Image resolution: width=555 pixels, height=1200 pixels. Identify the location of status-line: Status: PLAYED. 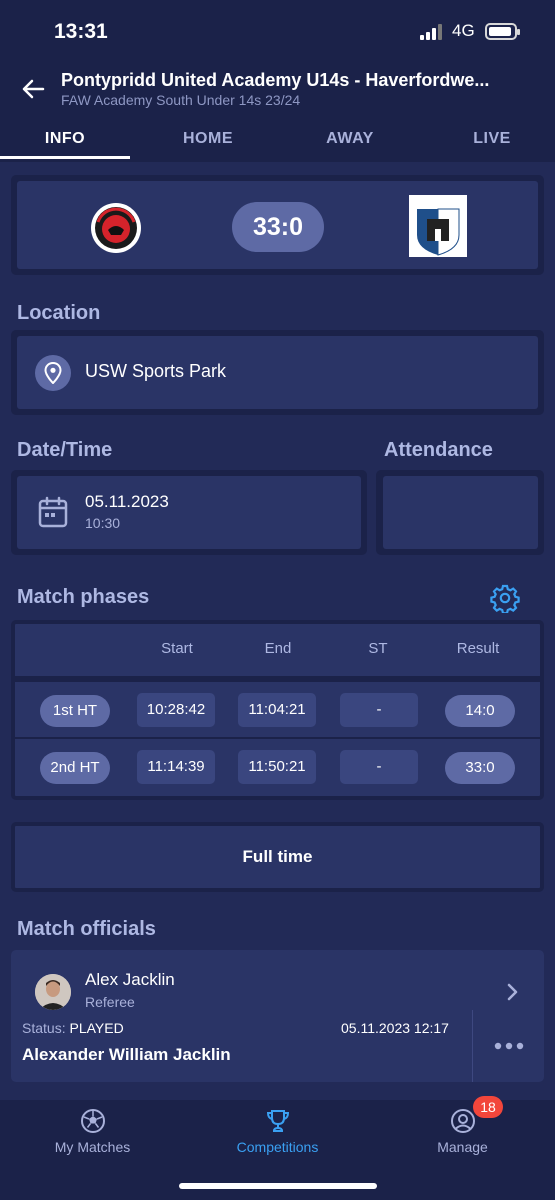
(73, 1028).